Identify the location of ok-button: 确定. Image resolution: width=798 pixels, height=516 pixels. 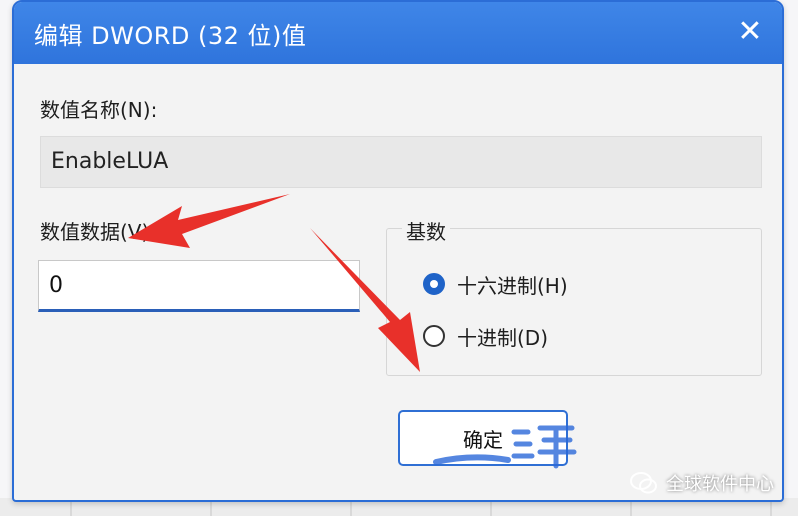
(483, 438).